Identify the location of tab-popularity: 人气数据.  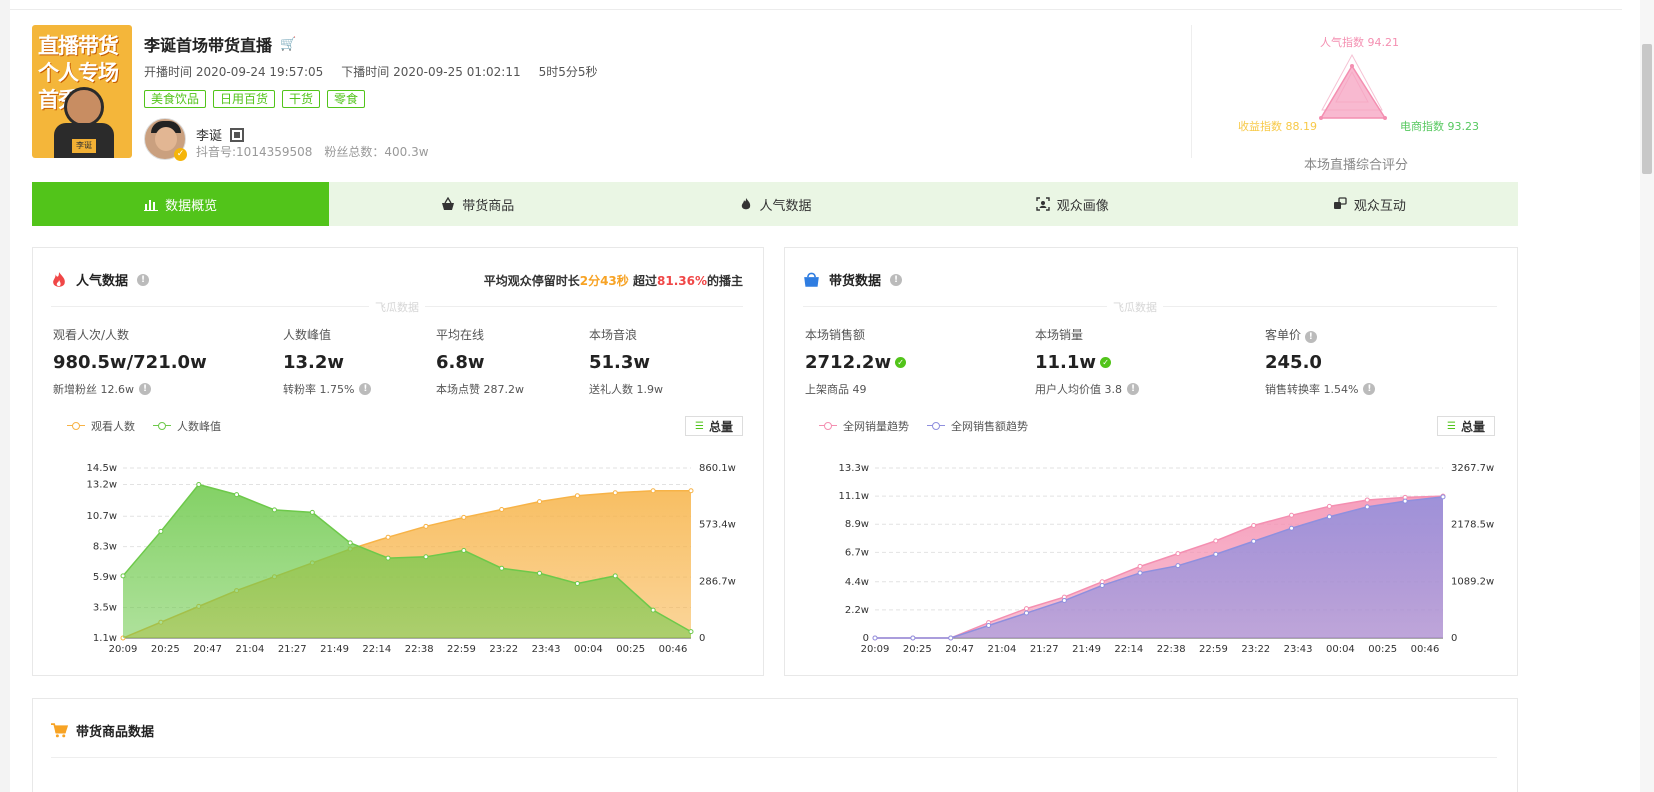
(774, 204).